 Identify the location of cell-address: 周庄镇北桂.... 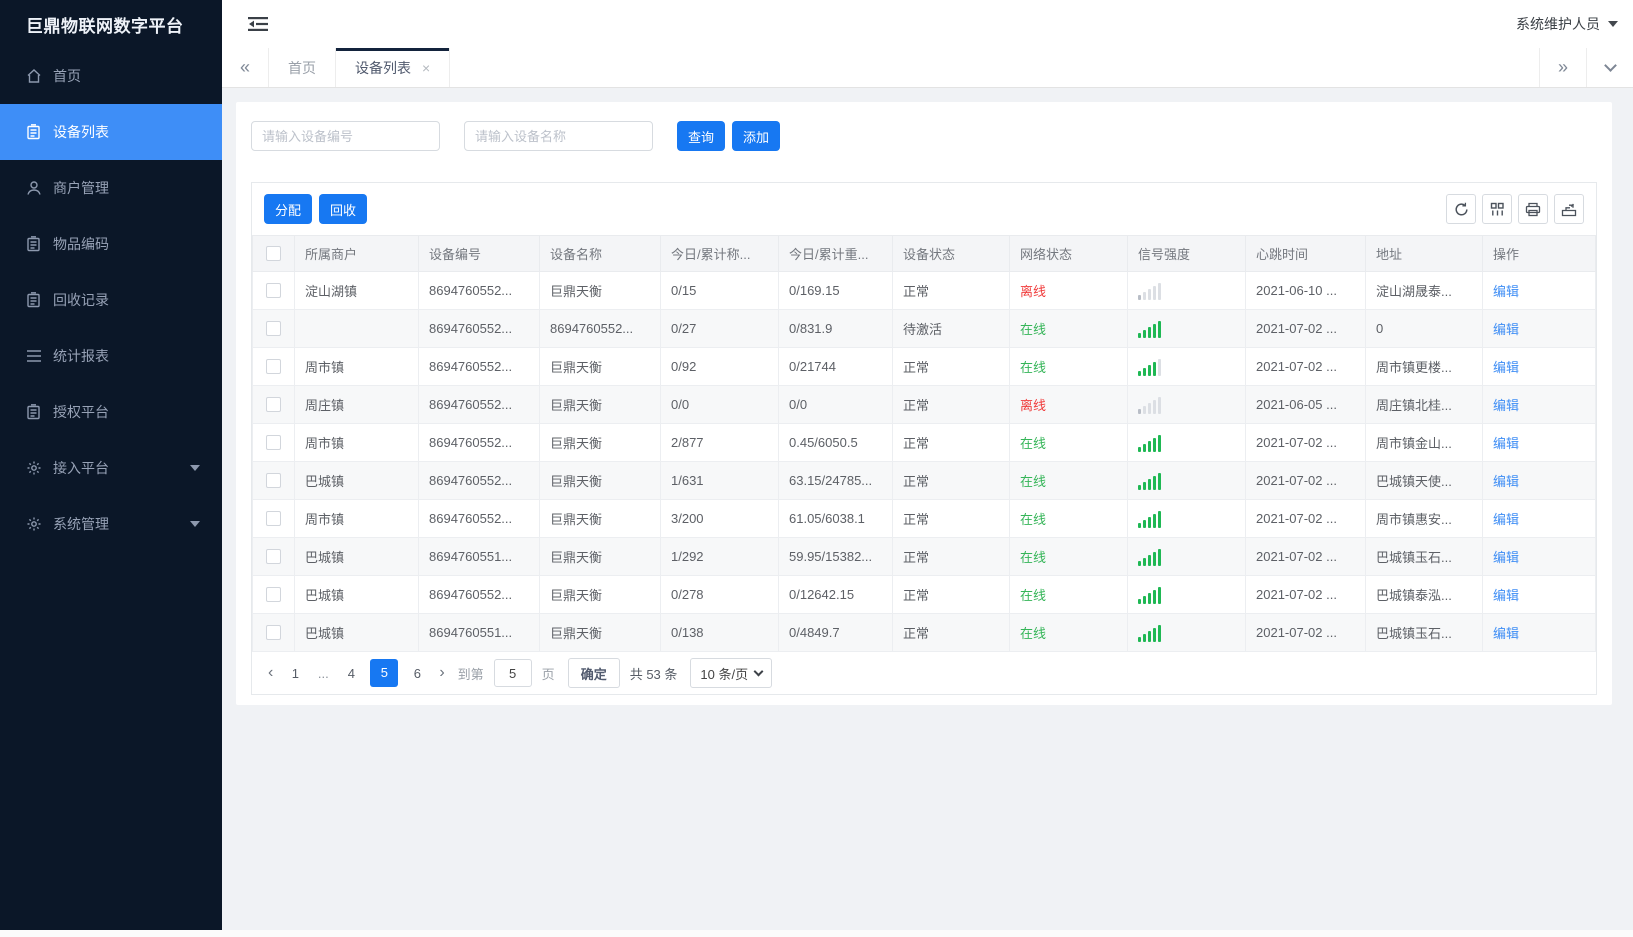
(1424, 404).